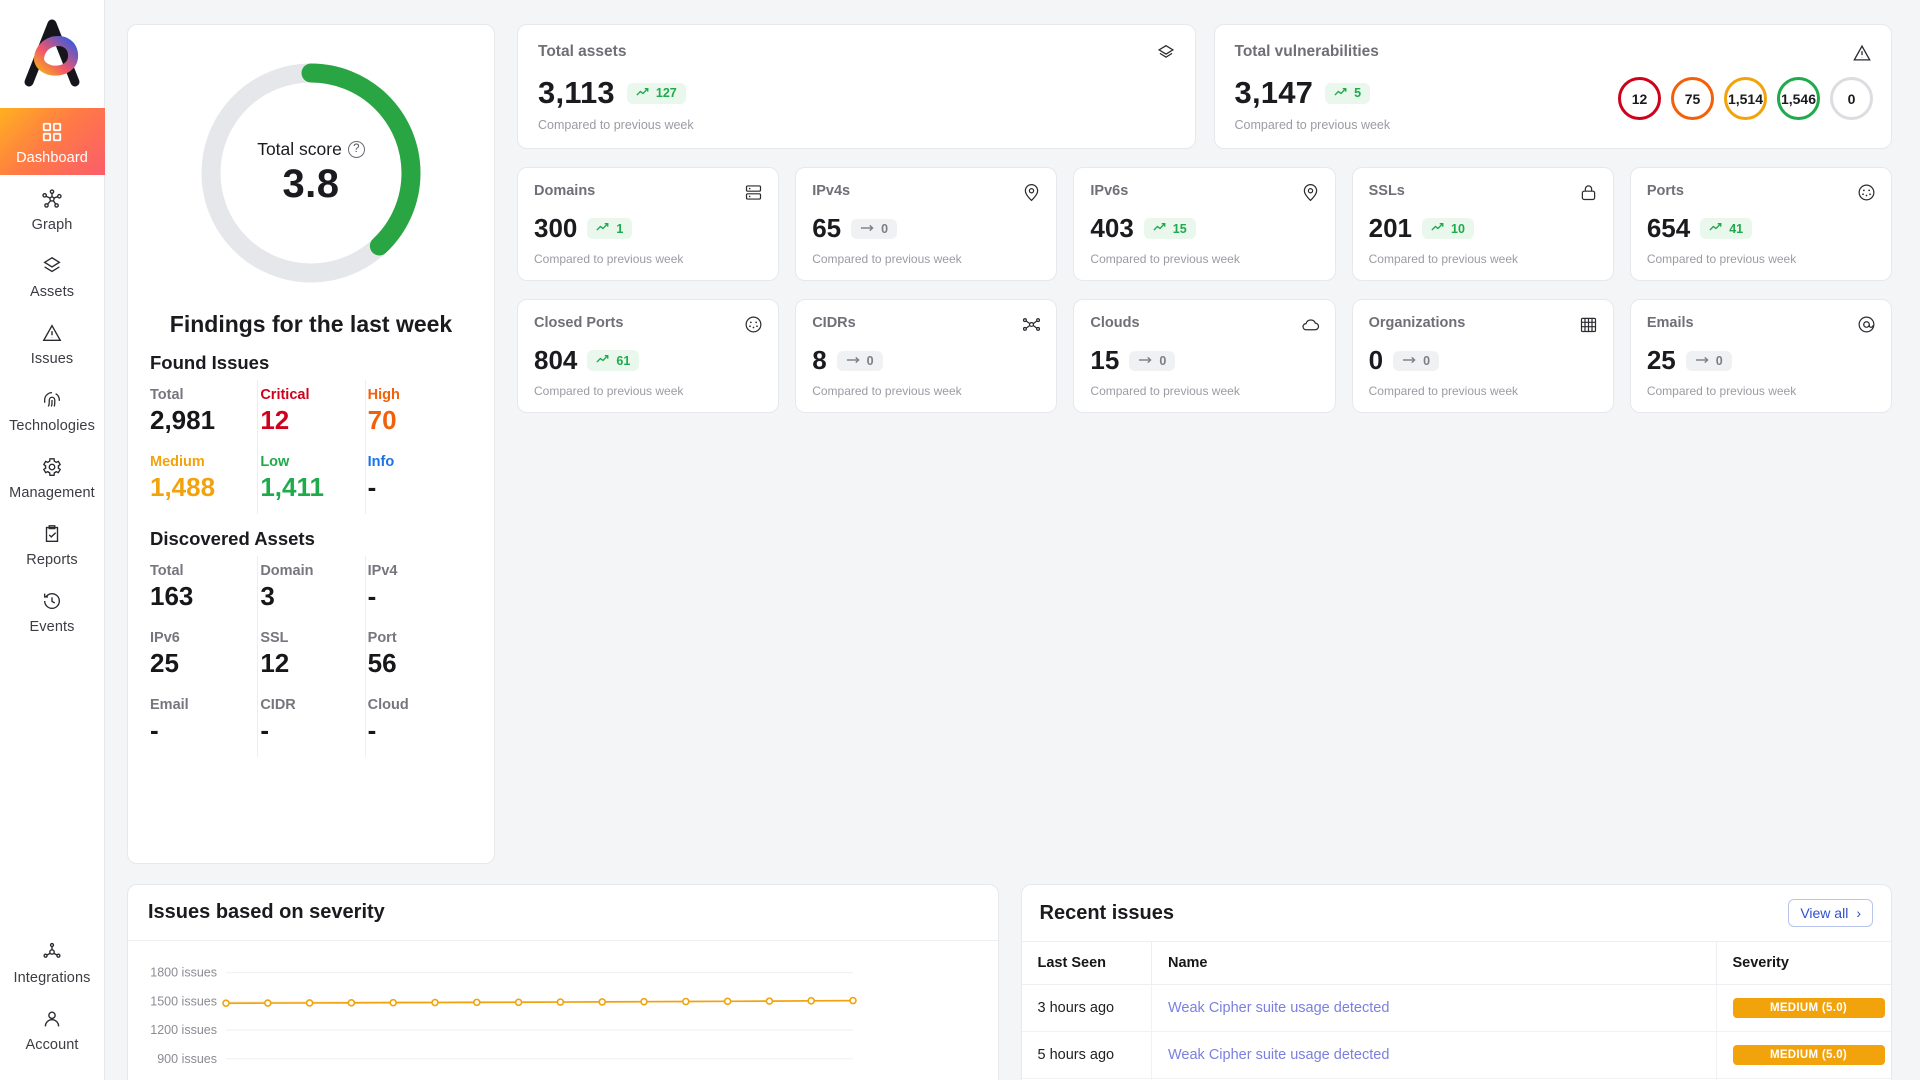  I want to click on column-header-last-seen: Last Seen, so click(1086, 963).